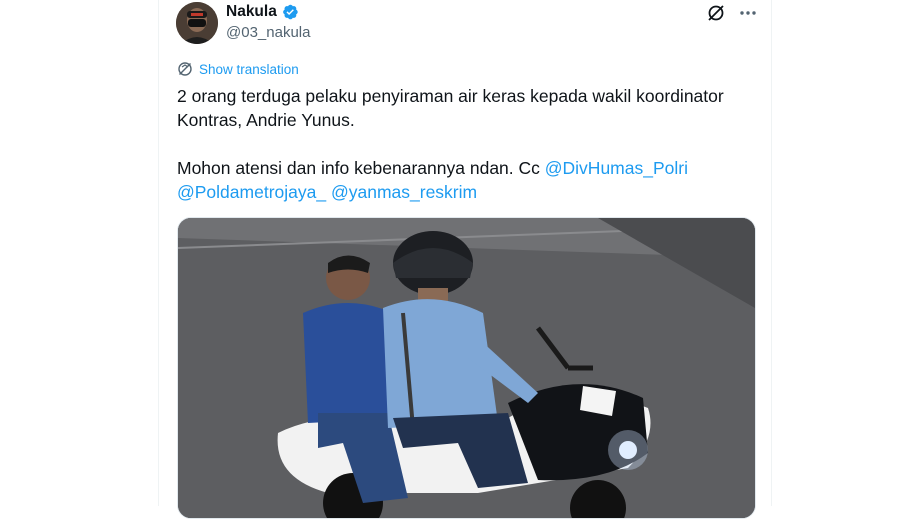  I want to click on show-translation-link: Show translation, so click(238, 69).